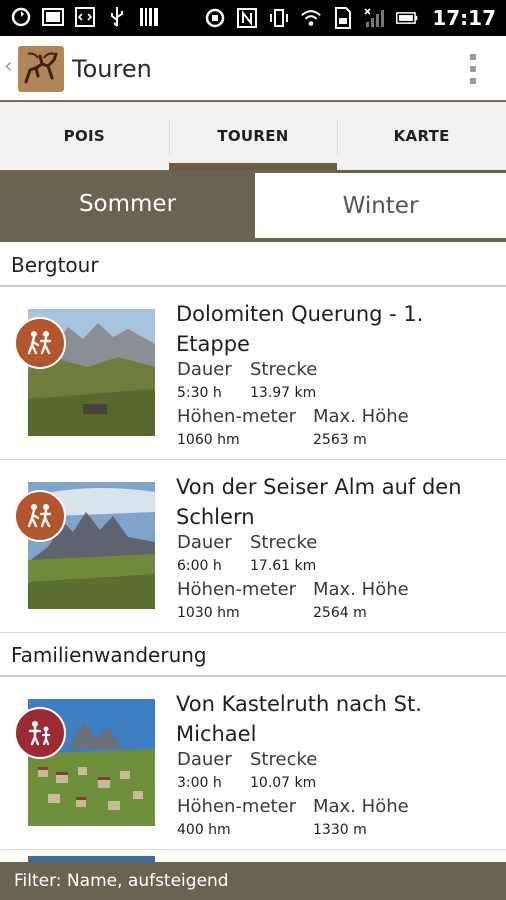 The width and height of the screenshot is (506, 900). What do you see at coordinates (117, 17) in the screenshot?
I see `usb-icon` at bounding box center [117, 17].